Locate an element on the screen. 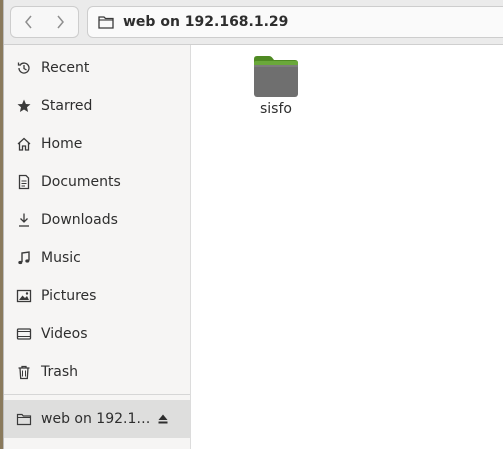  back-button is located at coordinates (27, 22).